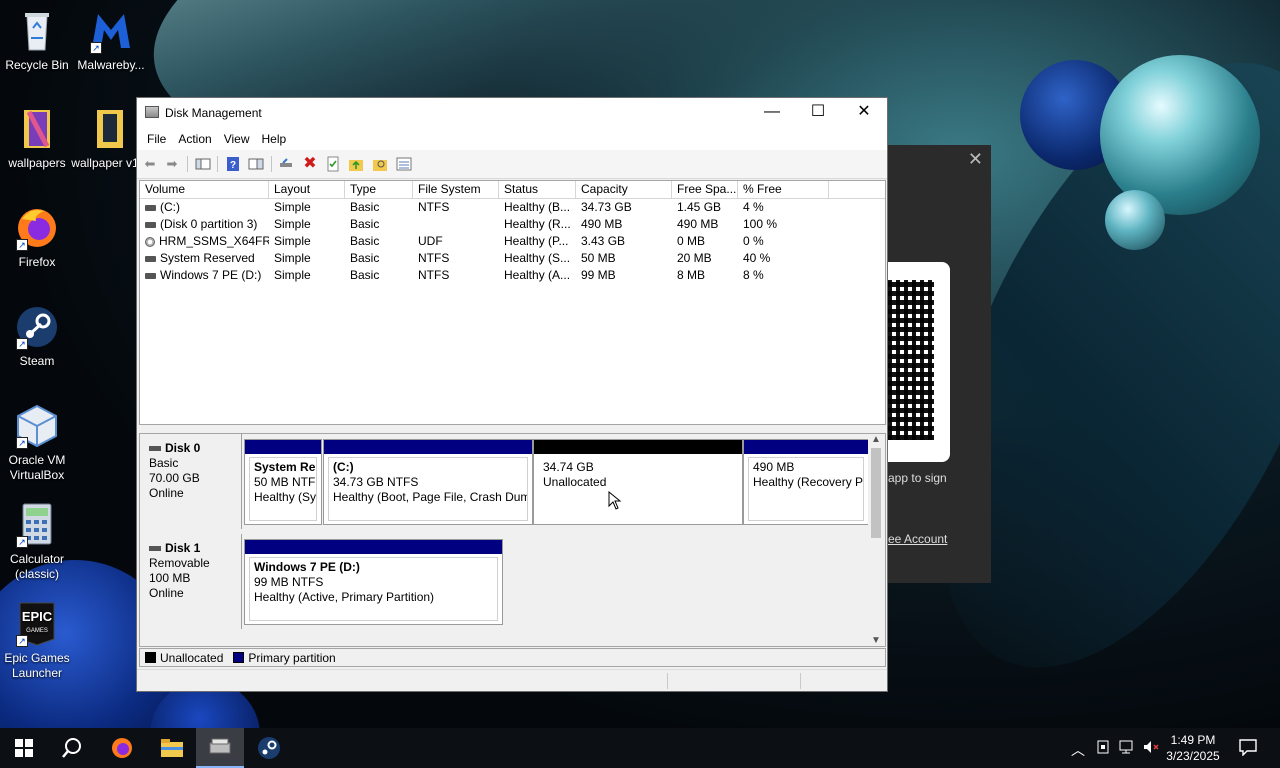  What do you see at coordinates (624, 189) in the screenshot?
I see `column-header-capacity: Capacity` at bounding box center [624, 189].